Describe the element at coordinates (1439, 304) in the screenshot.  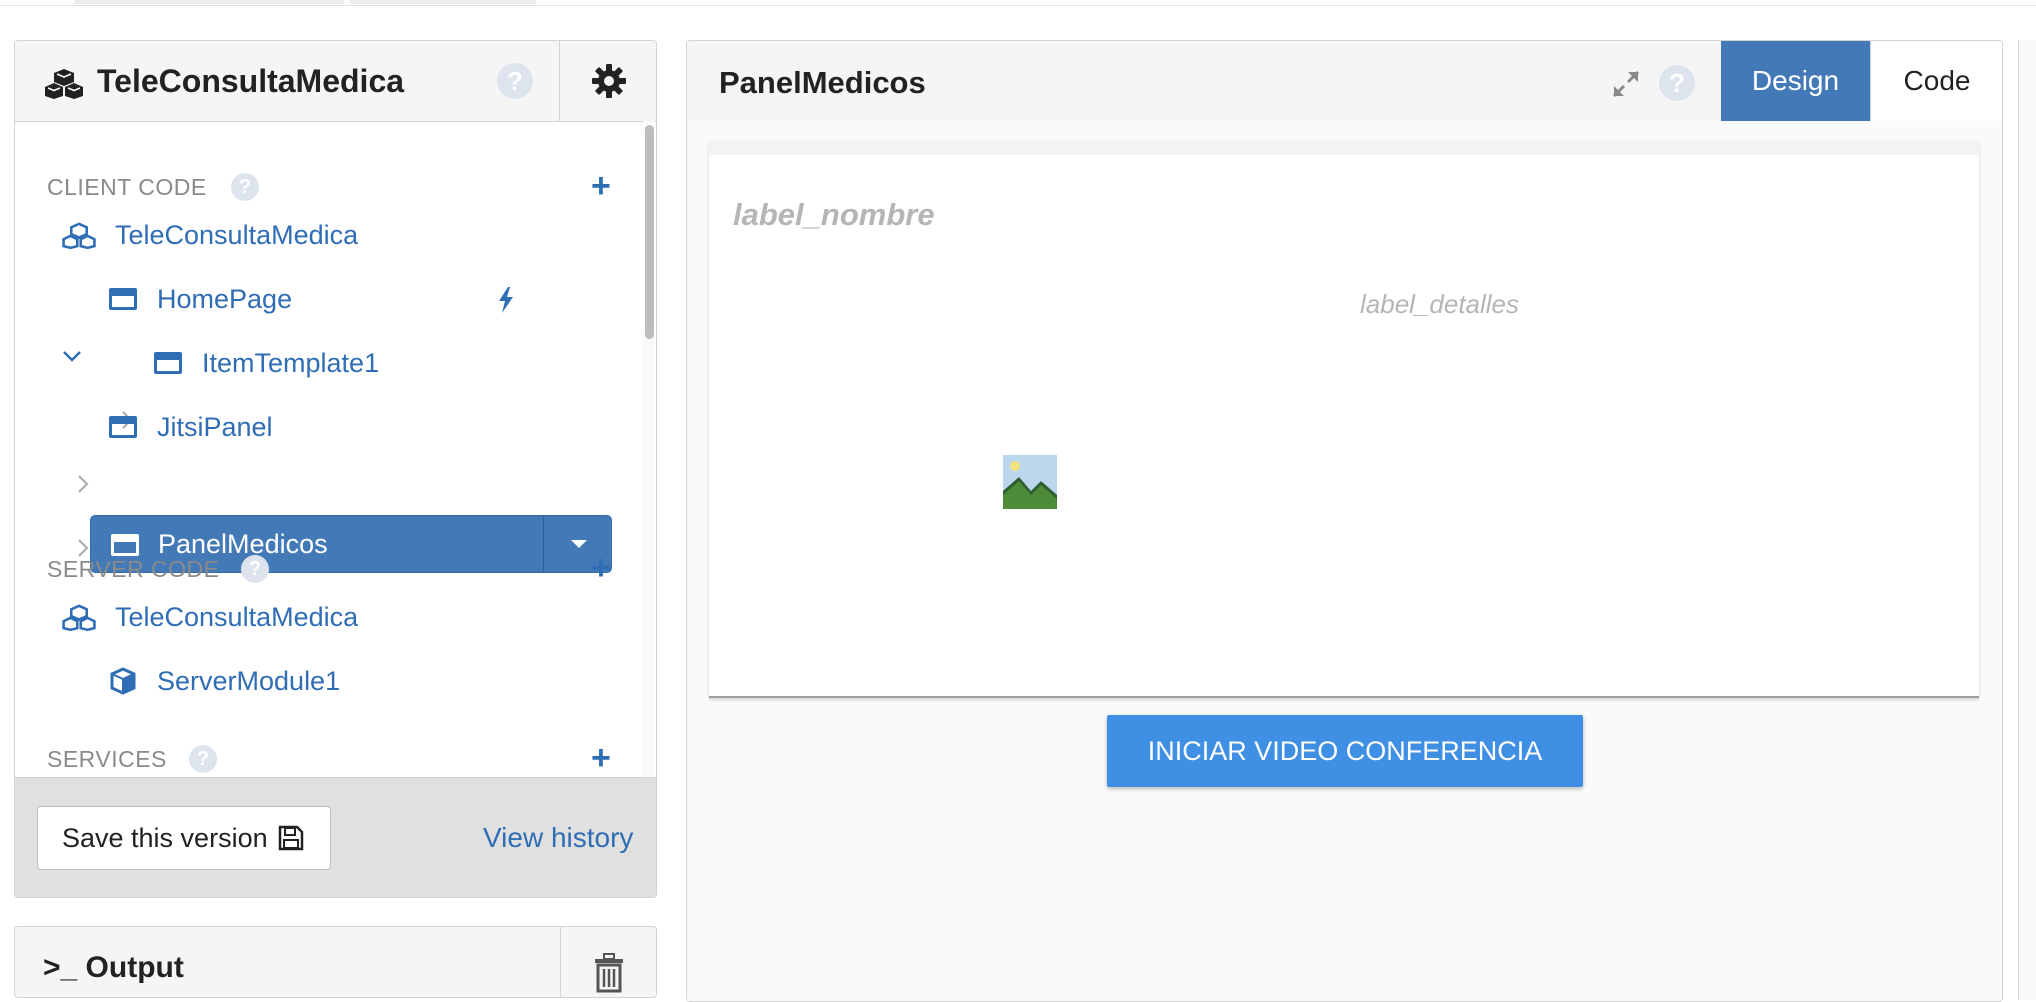
I see `label-detalles-component: label_detalles` at that location.